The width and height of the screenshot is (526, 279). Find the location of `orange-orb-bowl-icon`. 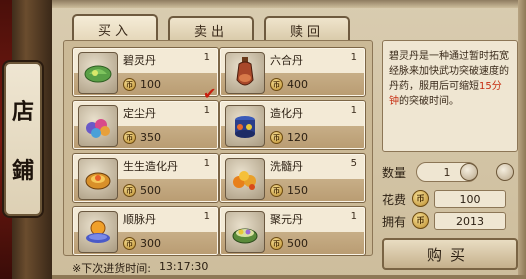

orange-orb-bowl-icon is located at coordinates (98, 232).